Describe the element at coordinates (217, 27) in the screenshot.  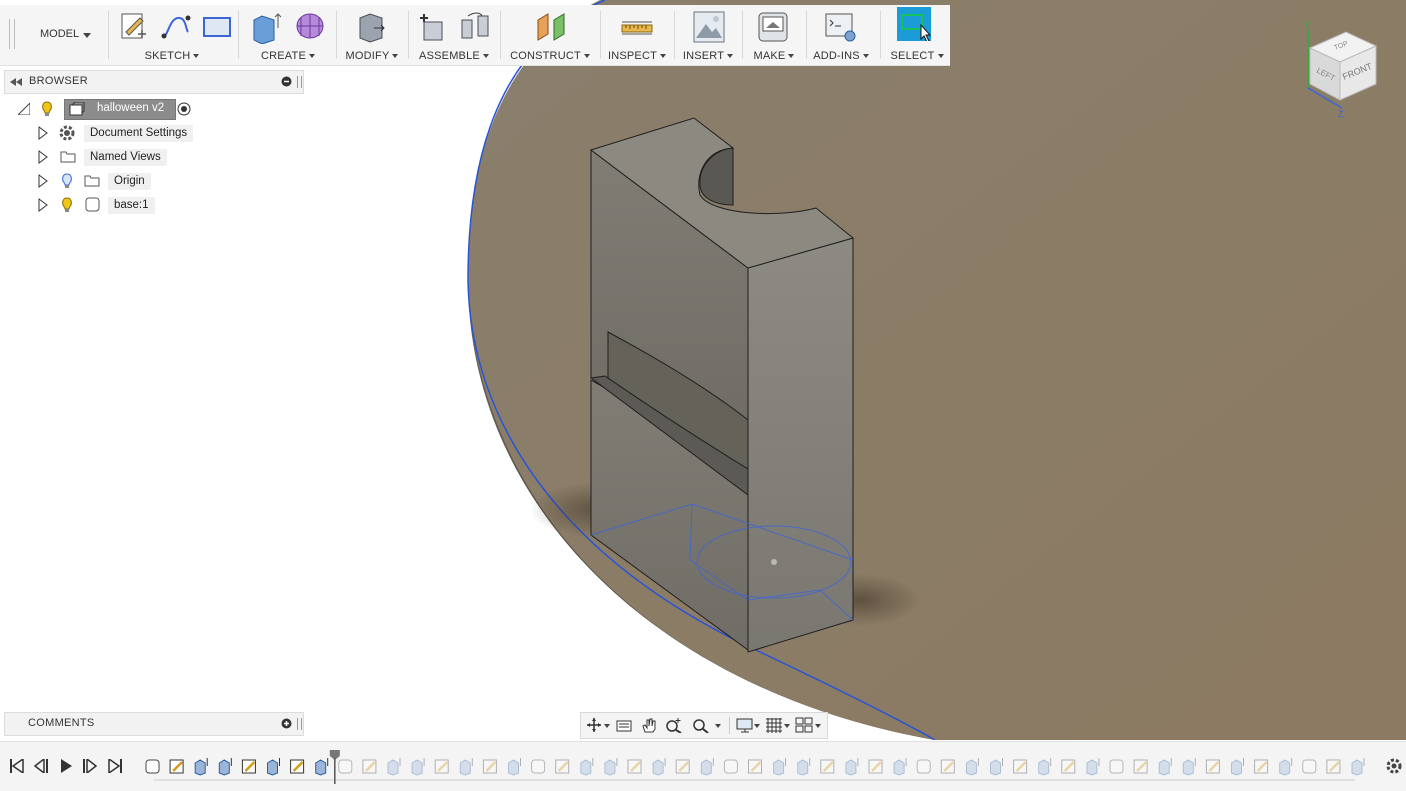
I see `rectangle-tool-icon` at that location.